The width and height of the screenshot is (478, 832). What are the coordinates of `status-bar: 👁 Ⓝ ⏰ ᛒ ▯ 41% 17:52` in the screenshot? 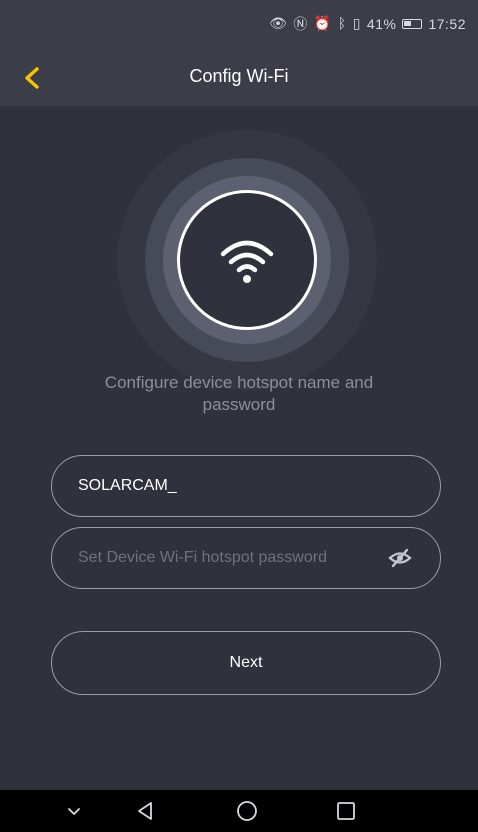 It's located at (239, 25).